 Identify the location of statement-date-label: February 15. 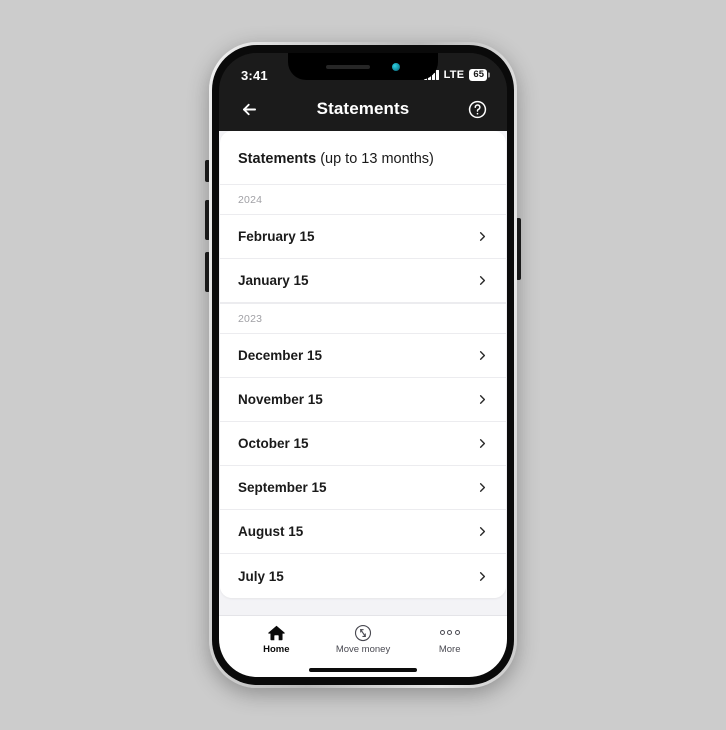
(276, 237).